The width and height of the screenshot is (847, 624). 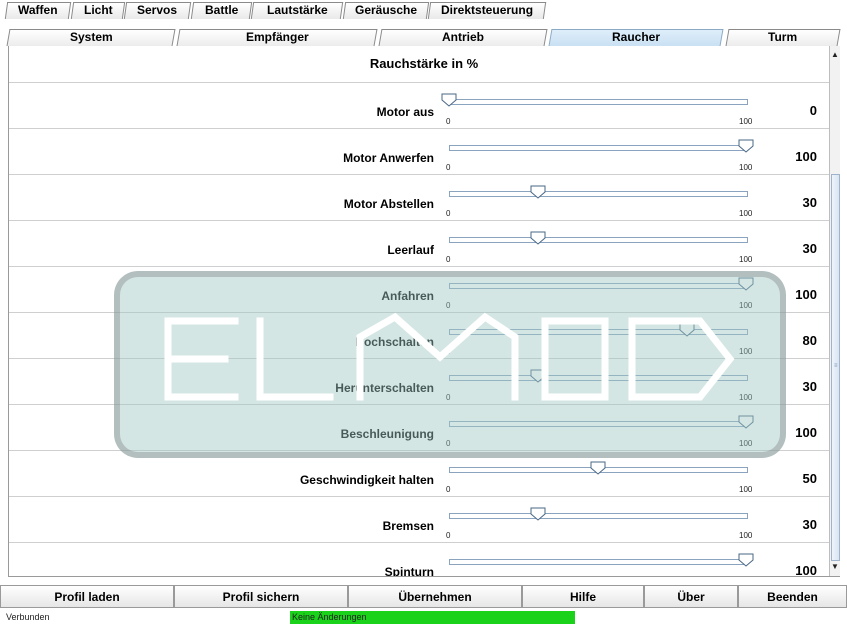 What do you see at coordinates (28, 617) in the screenshot?
I see `connection-status: Verbunden` at bounding box center [28, 617].